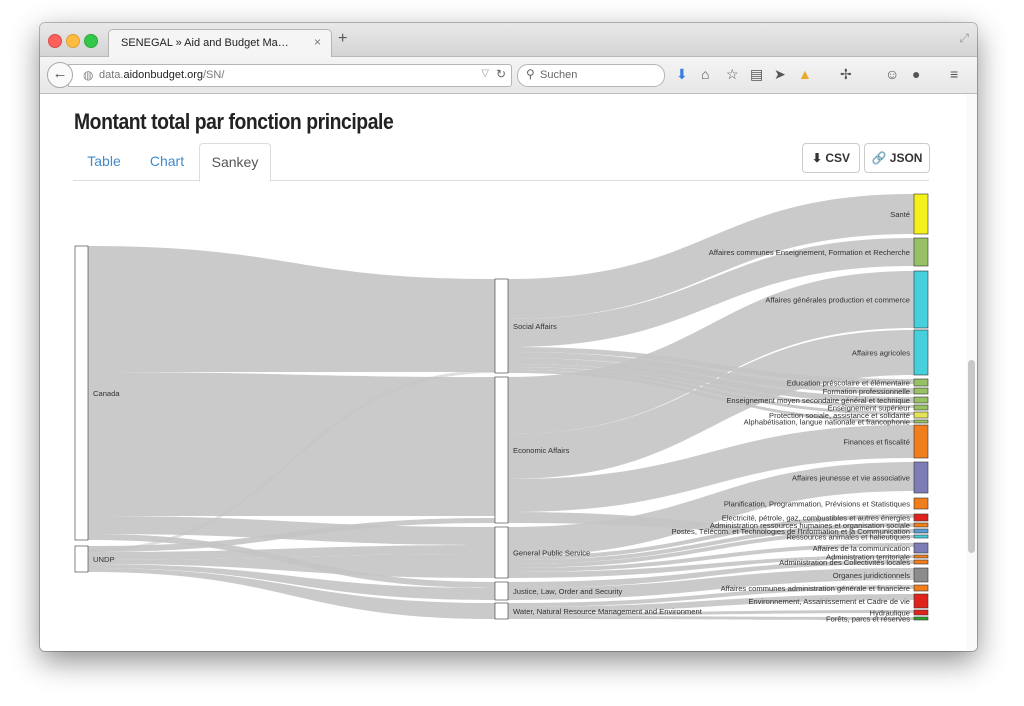 This screenshot has height=706, width=1024. What do you see at coordinates (551, 553) in the screenshot?
I see `function-label-general: General Public Service` at bounding box center [551, 553].